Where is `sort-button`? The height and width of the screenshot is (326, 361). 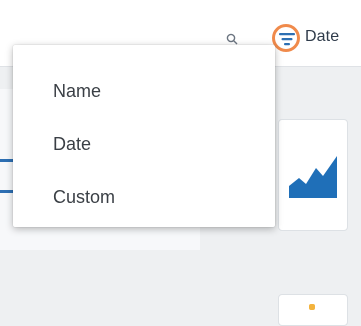 sort-button is located at coordinates (286, 38).